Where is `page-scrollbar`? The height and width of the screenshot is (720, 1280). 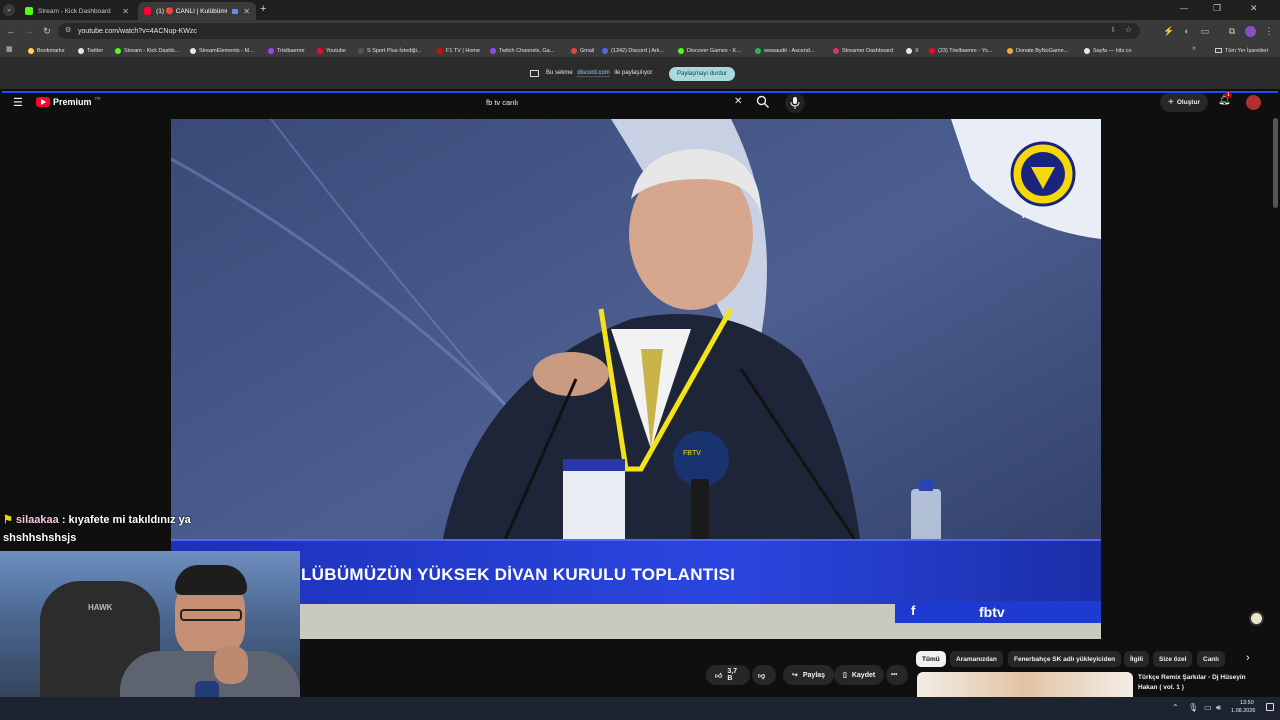
page-scrollbar is located at coordinates (1275, 163).